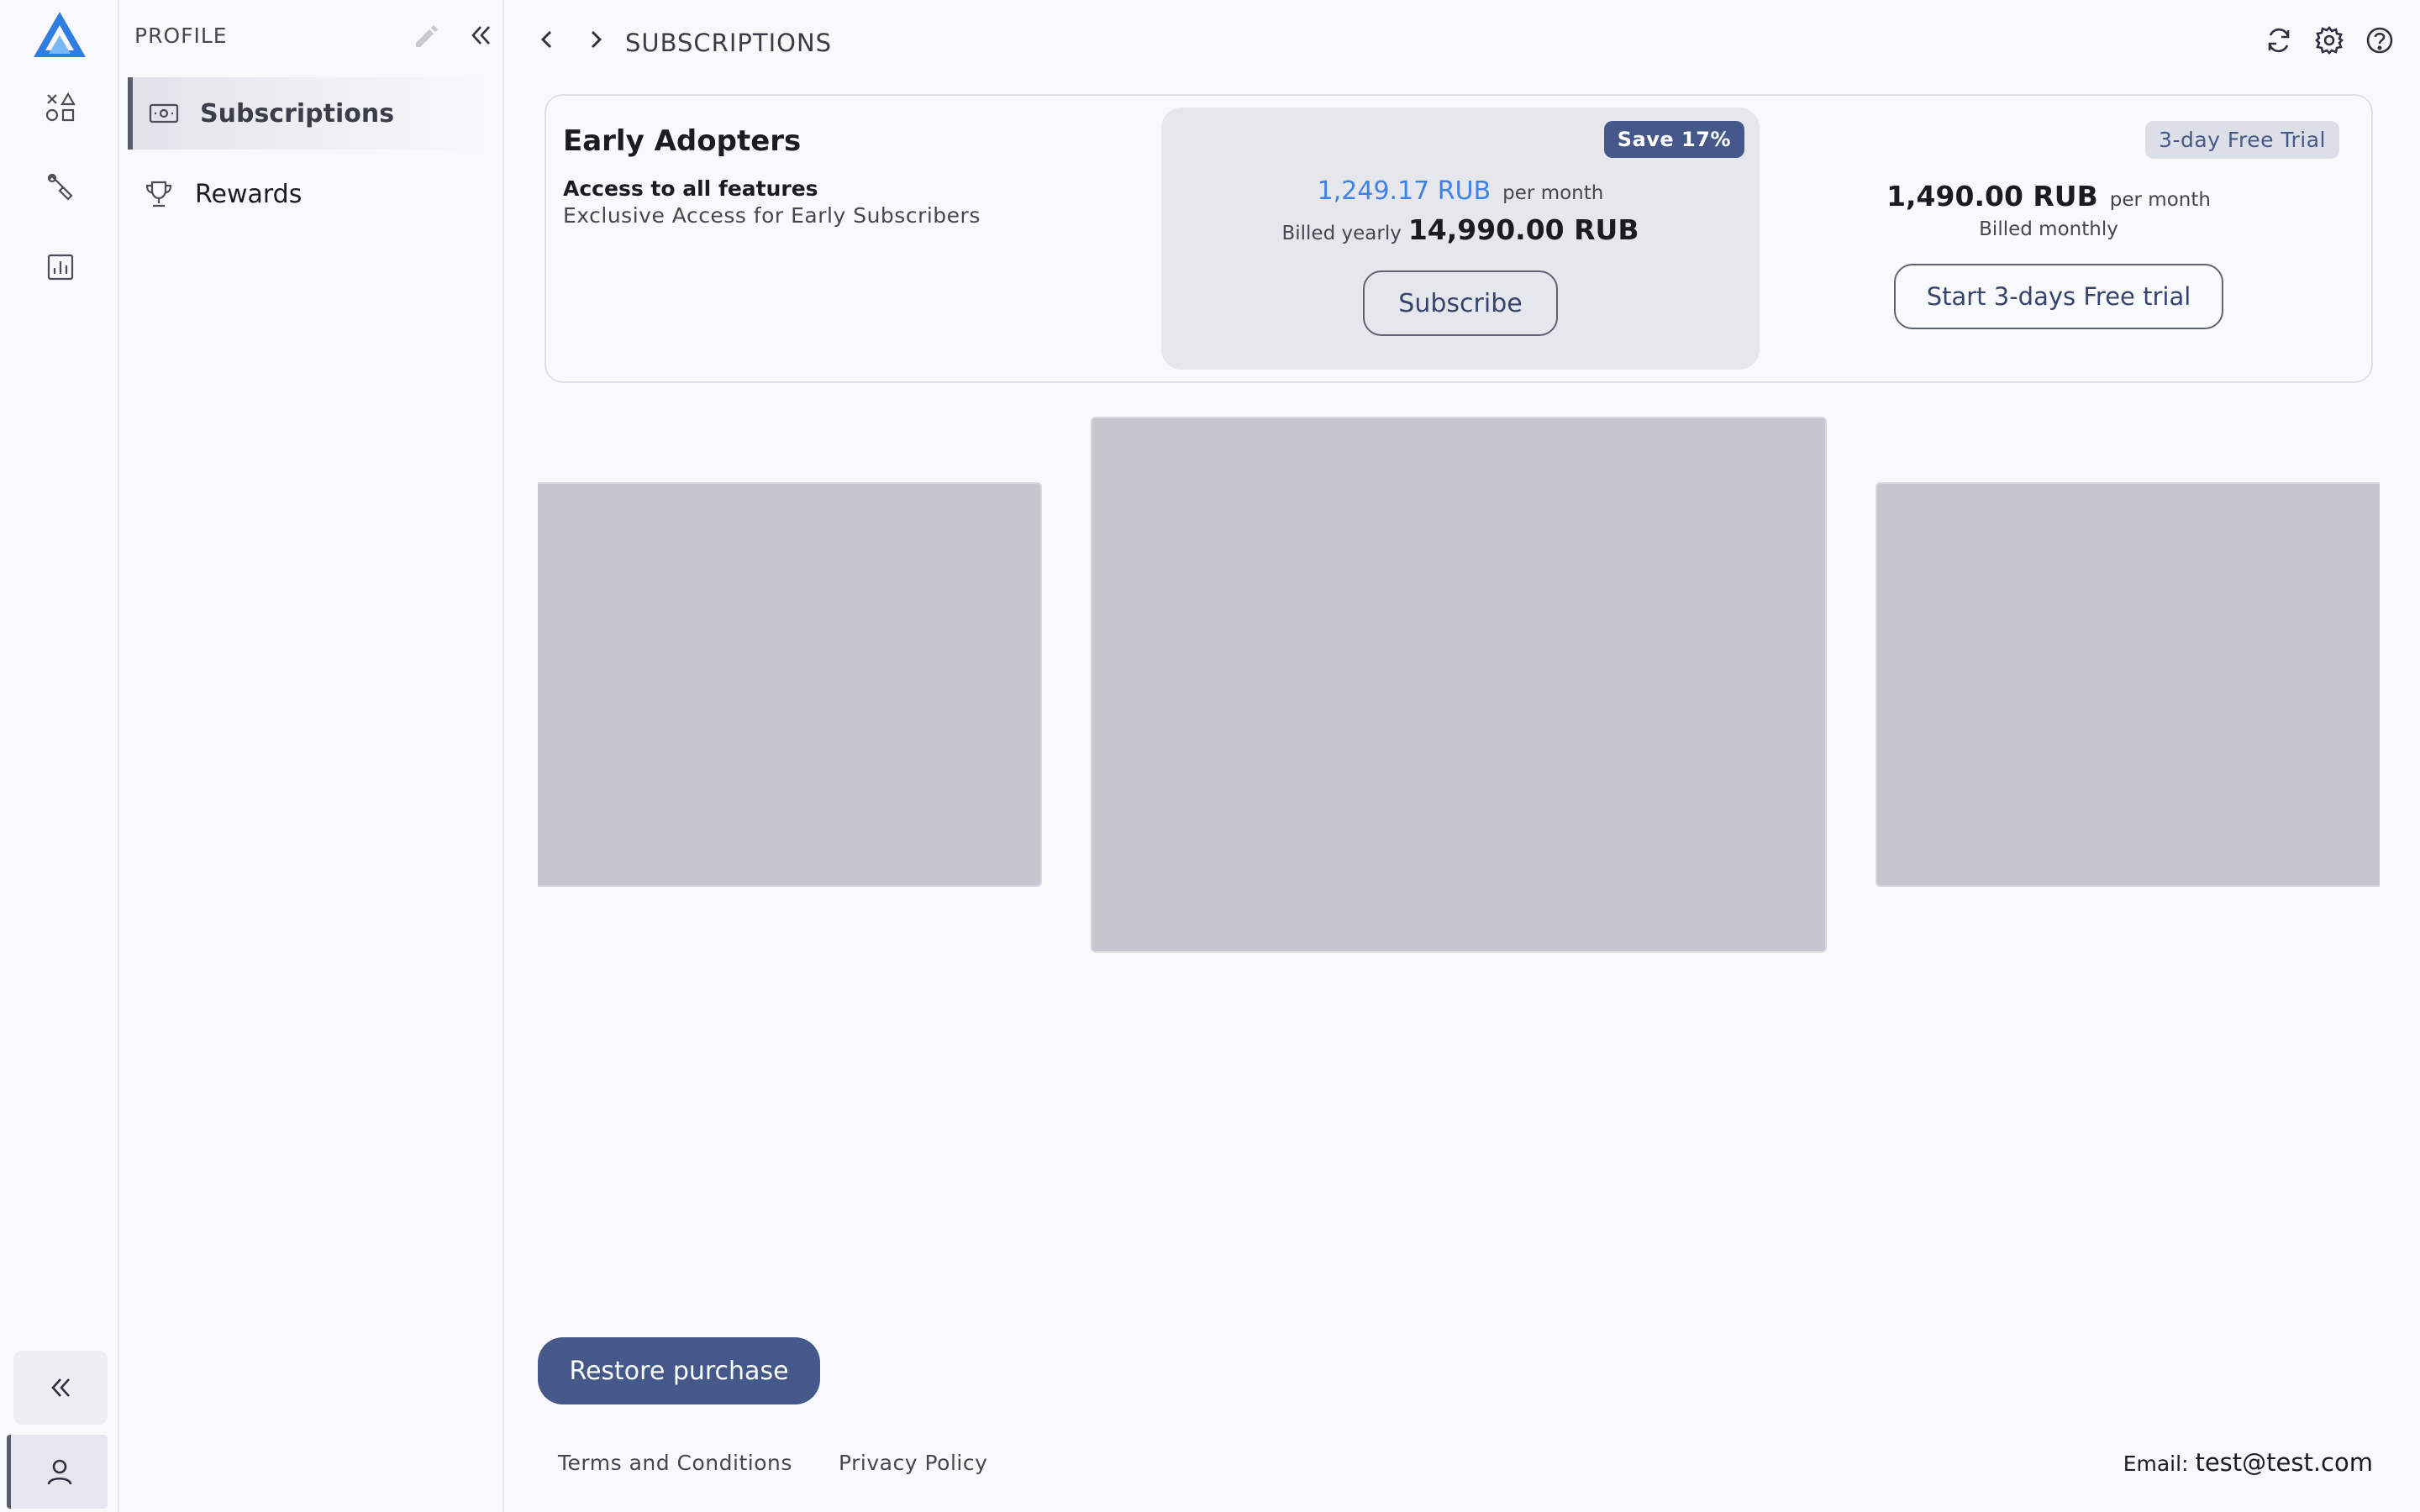  What do you see at coordinates (690, 188) in the screenshot?
I see `plan-feature: Access to all features` at bounding box center [690, 188].